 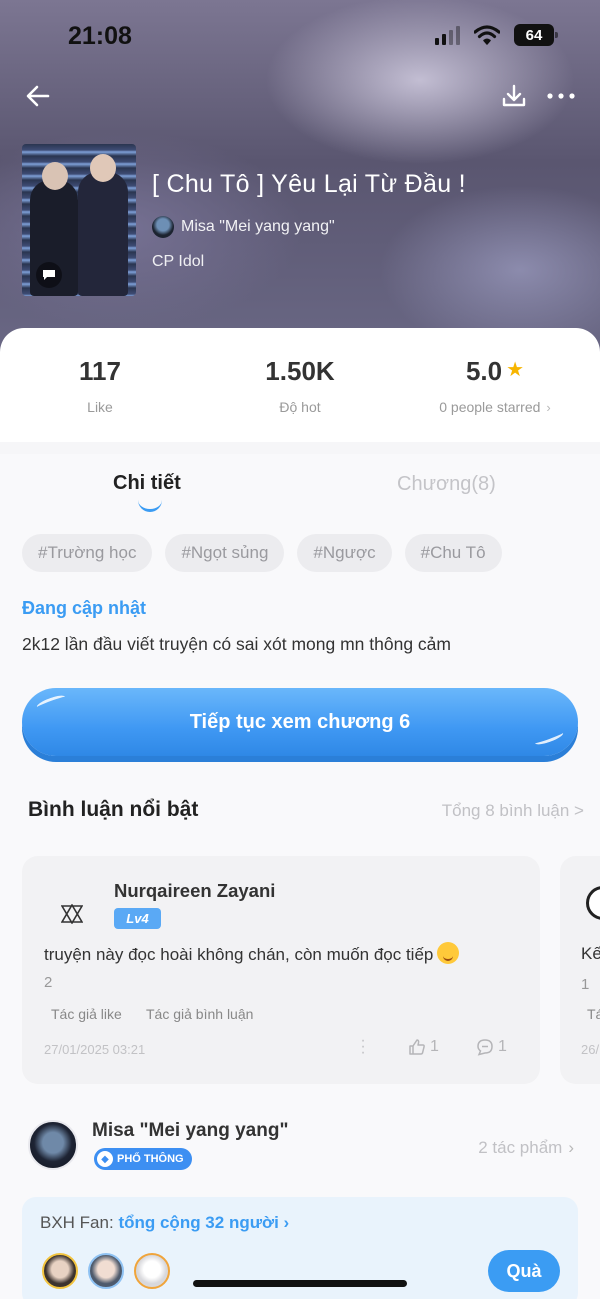 What do you see at coordinates (178, 261) in the screenshot?
I see `story-genre: CP Idol` at bounding box center [178, 261].